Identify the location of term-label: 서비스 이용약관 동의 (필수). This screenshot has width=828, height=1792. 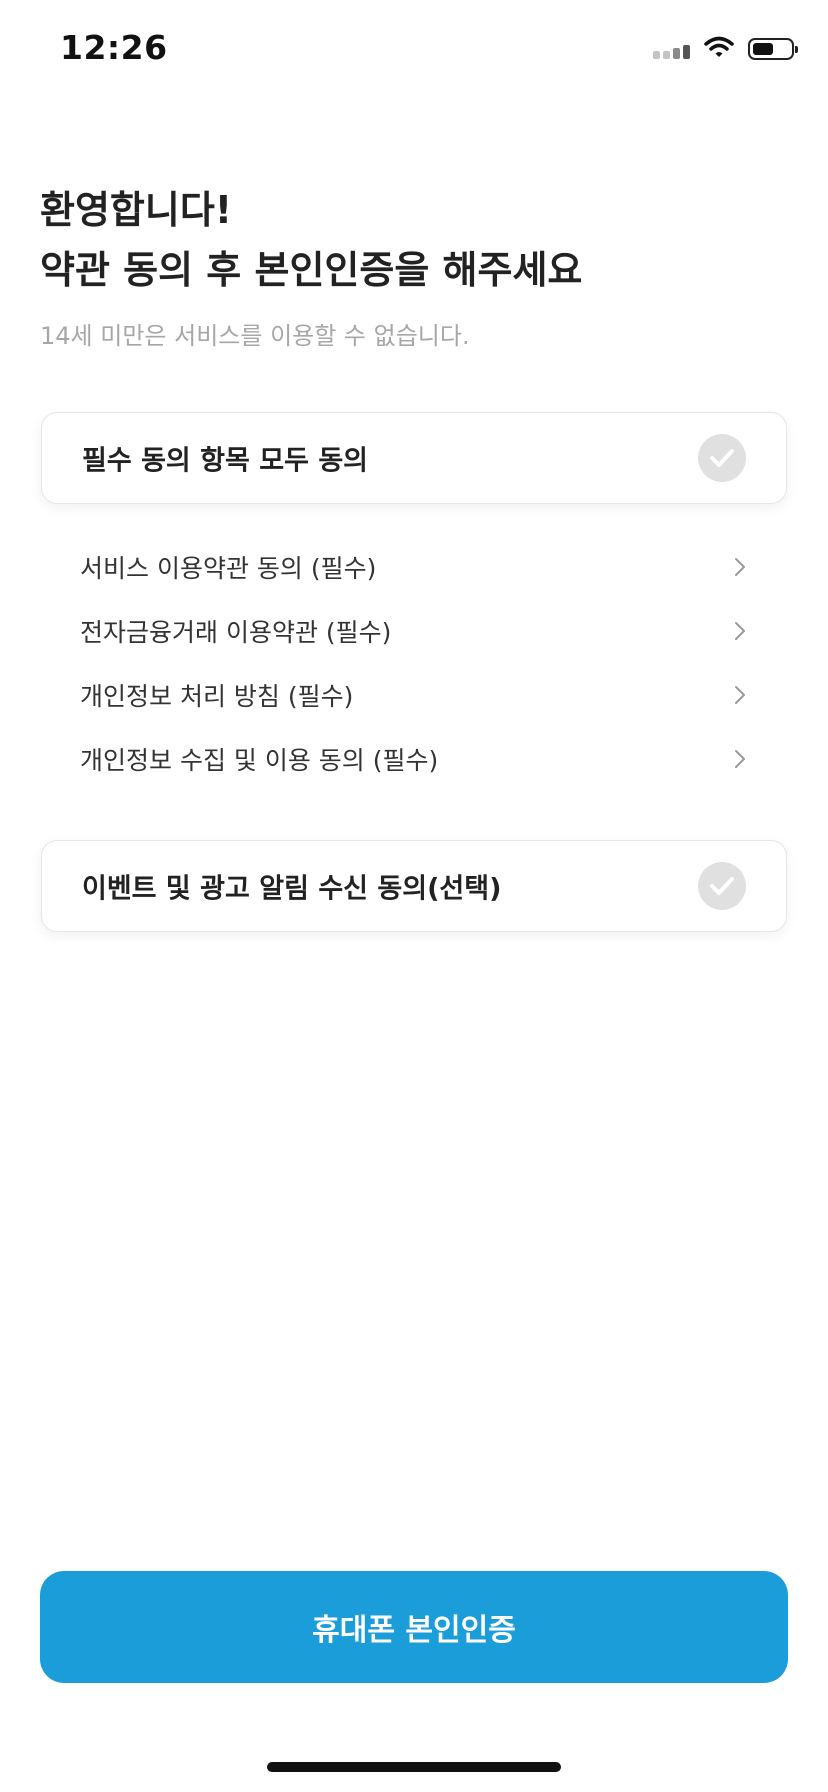
(228, 568).